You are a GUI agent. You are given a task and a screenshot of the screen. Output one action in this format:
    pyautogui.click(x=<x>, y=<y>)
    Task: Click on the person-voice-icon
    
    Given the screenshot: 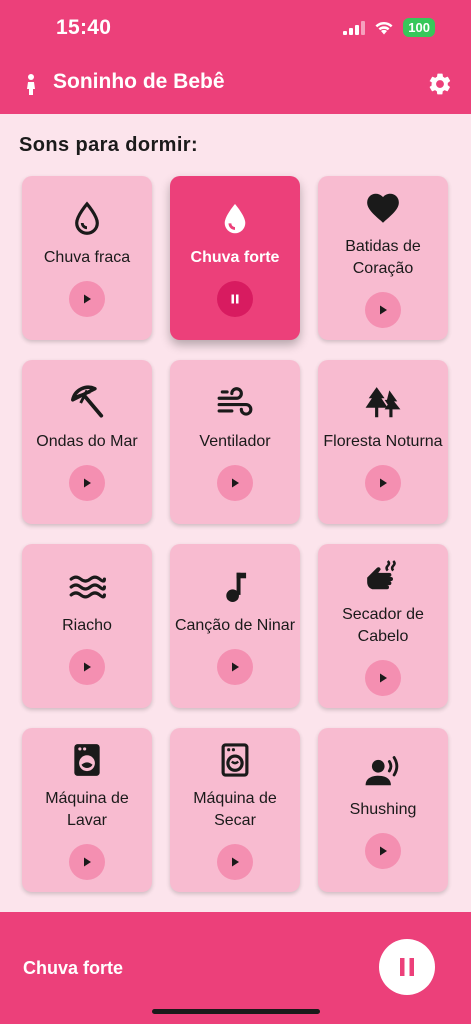 What is the action you would take?
    pyautogui.click(x=383, y=771)
    